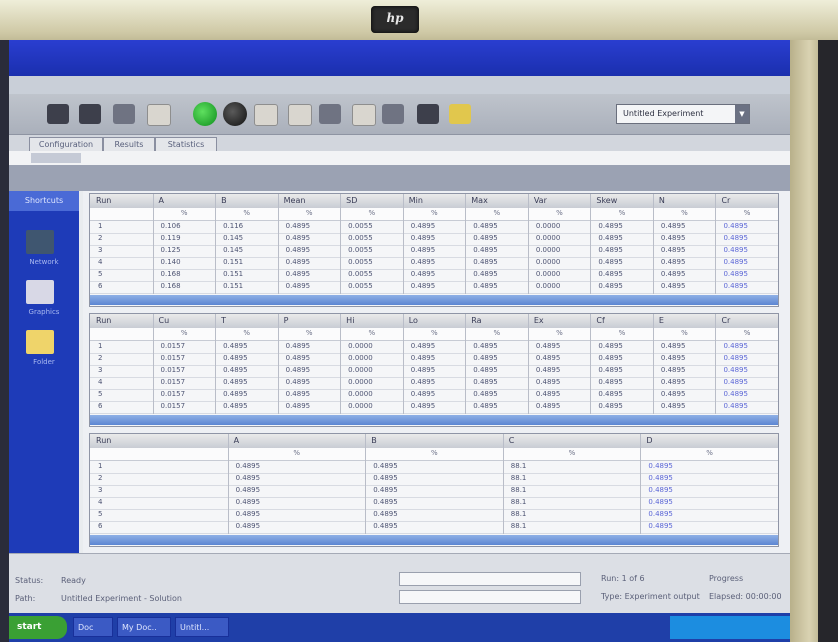  Describe the element at coordinates (399, 58) in the screenshot. I see `window-titlebar` at that location.